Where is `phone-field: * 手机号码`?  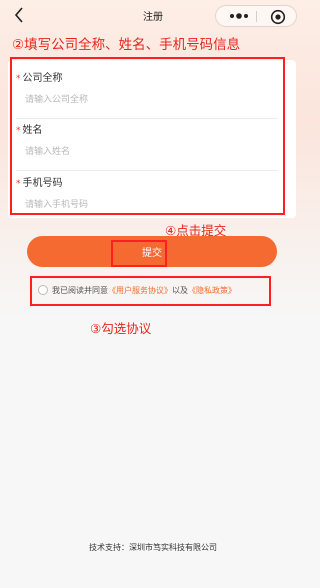 phone-field: * 手机号码 is located at coordinates (147, 194).